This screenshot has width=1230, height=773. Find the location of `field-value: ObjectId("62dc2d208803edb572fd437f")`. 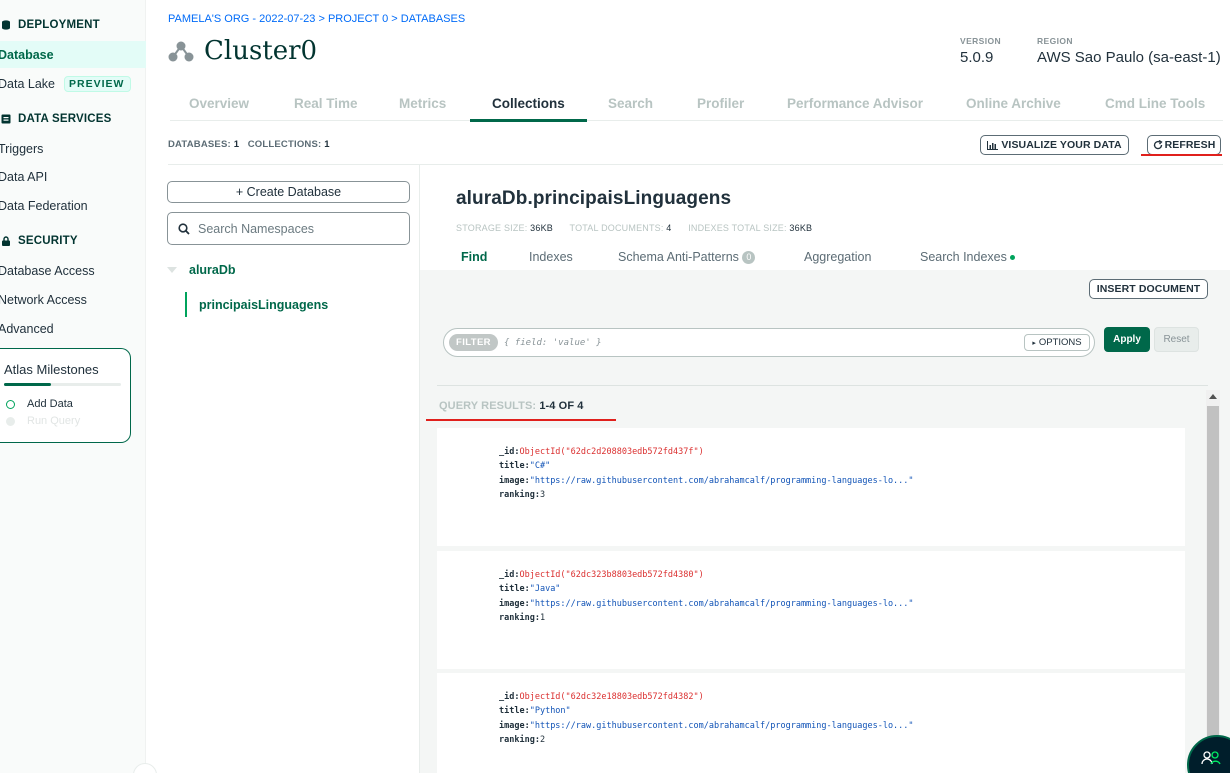

field-value: ObjectId("62dc2d208803edb572fd437f") is located at coordinates (611, 452).